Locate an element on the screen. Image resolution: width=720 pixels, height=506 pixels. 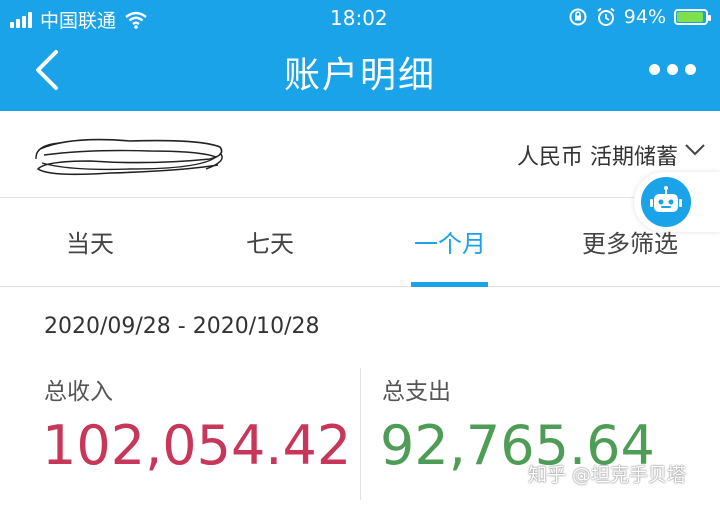
battery-fill is located at coordinates (690, 17).